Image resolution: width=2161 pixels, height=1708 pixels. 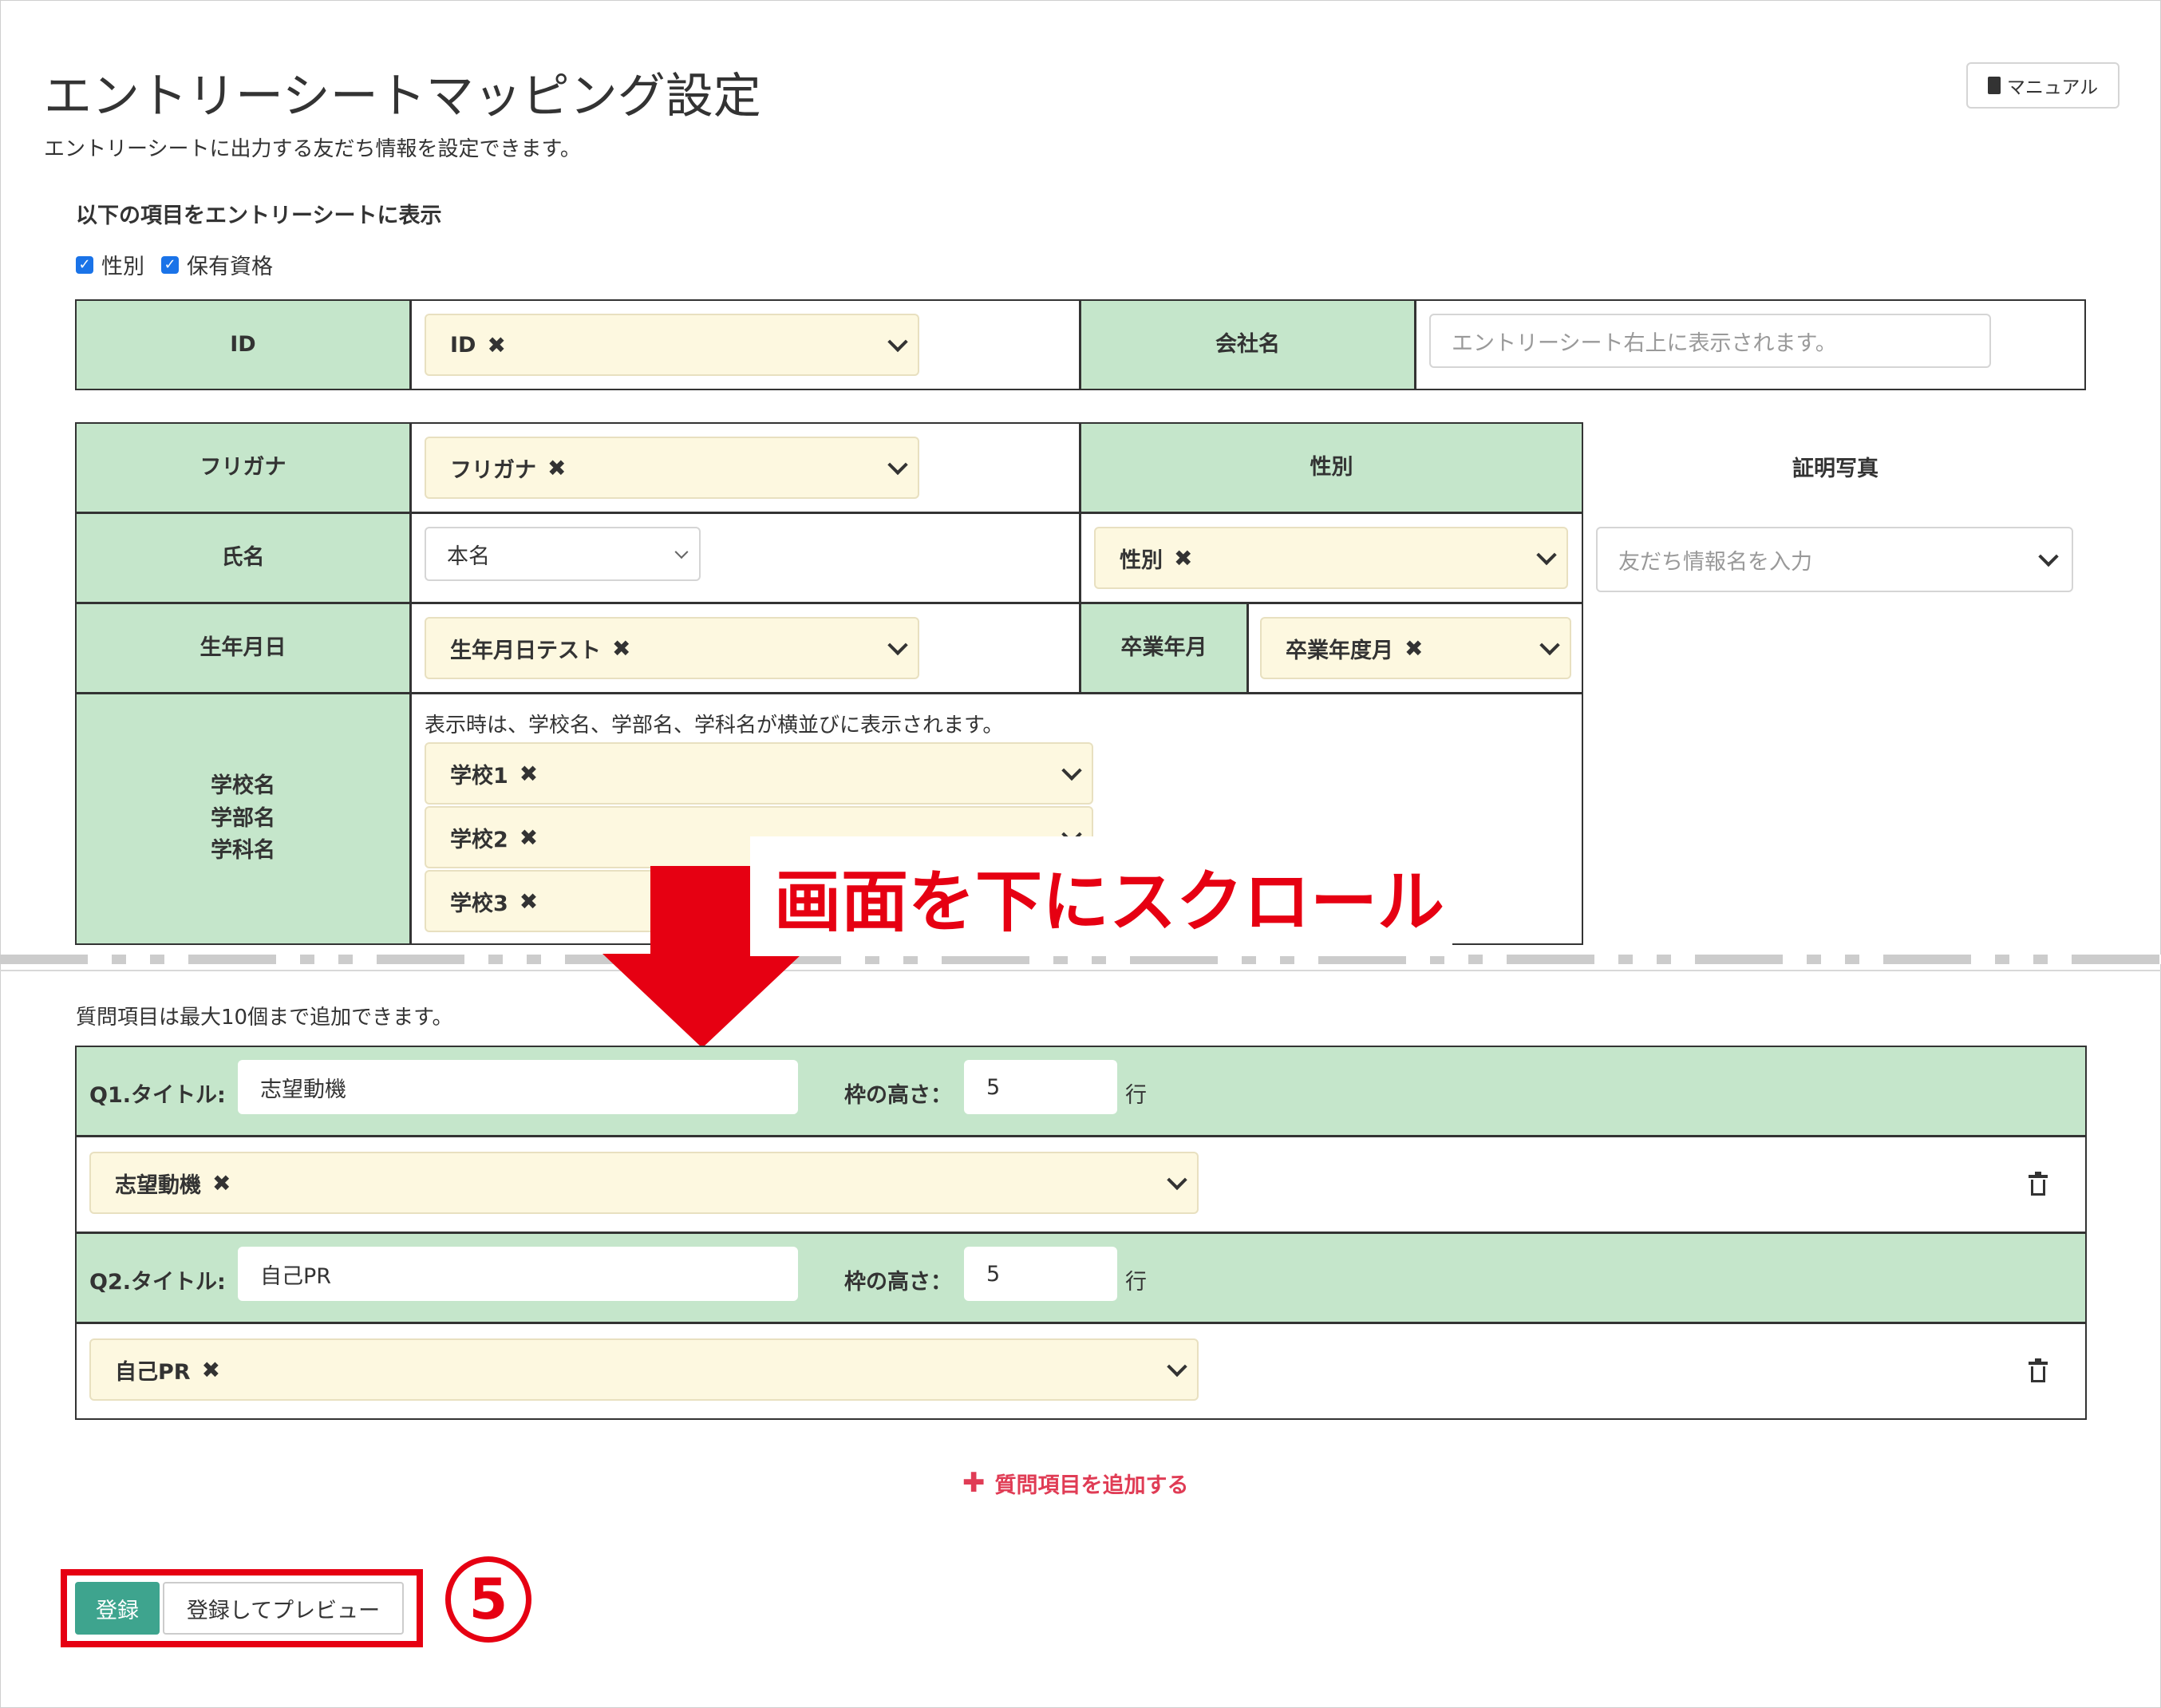 I want to click on school-label: 学校名 学部名 学科名, so click(x=243, y=819).